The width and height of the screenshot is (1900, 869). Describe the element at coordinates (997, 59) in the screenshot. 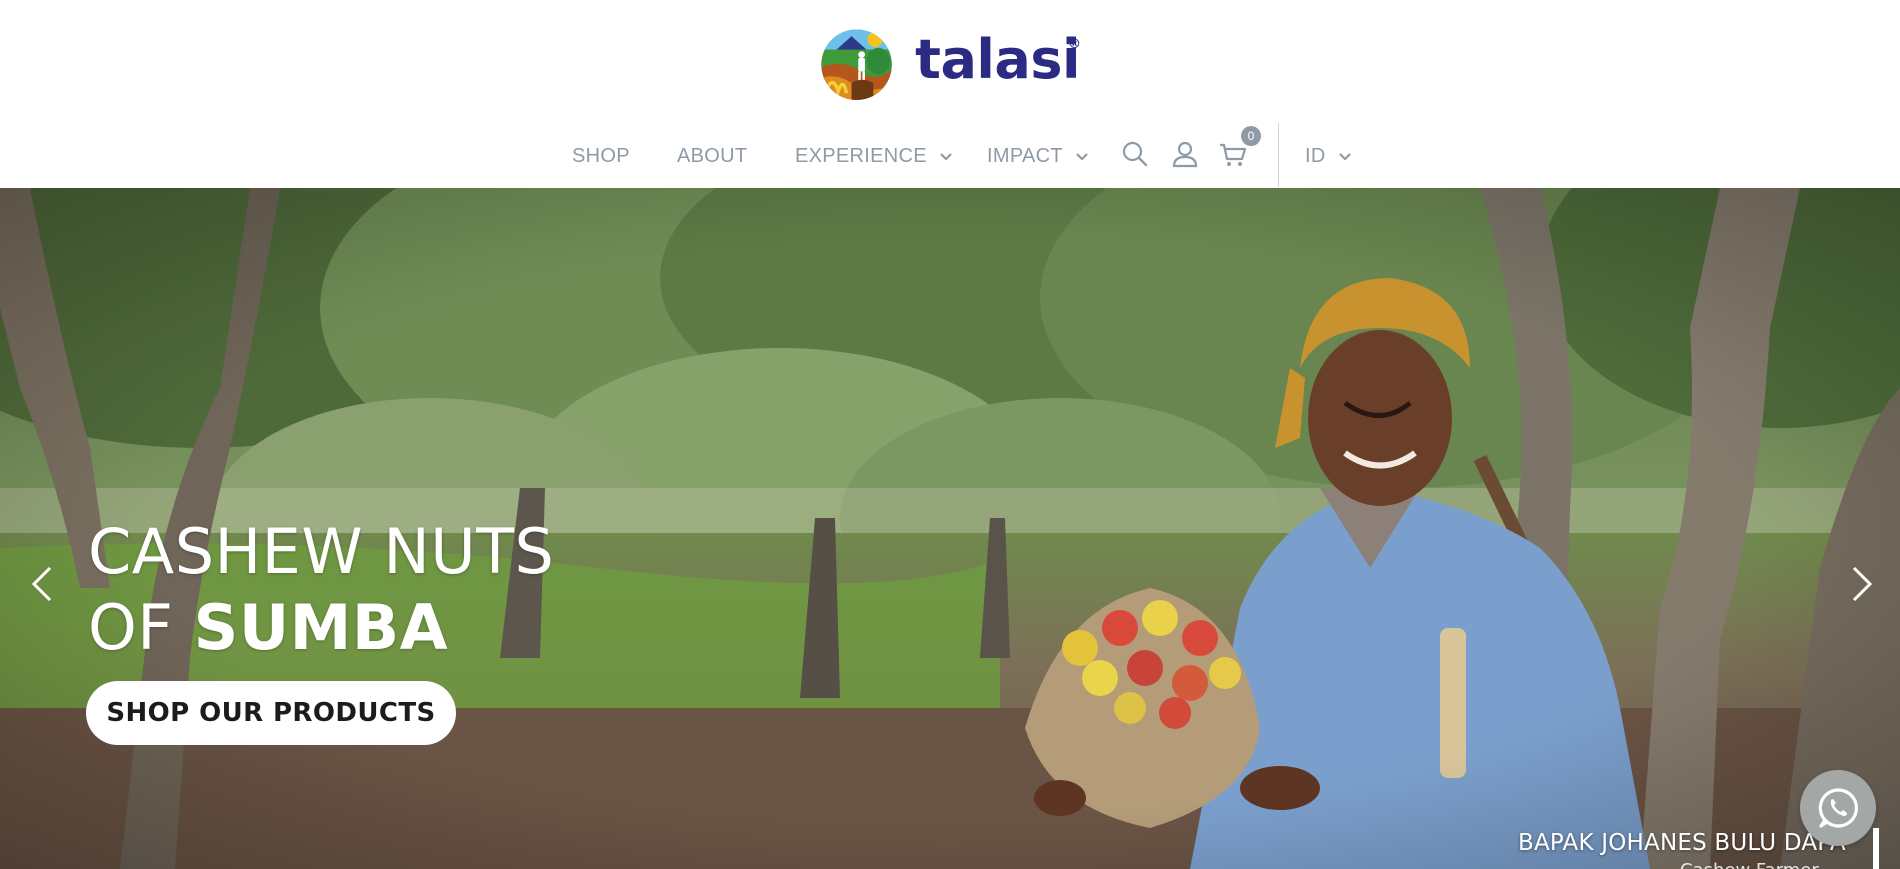

I see `brand-name: talasi` at that location.